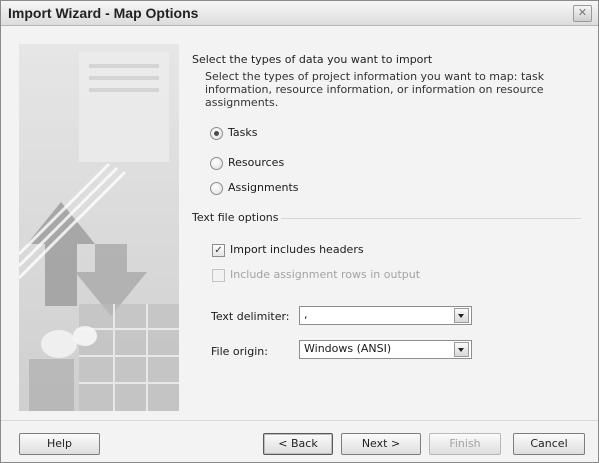 The image size is (599, 463). Describe the element at coordinates (325, 274) in the screenshot. I see `include-assignment-rows-label: Include assignment rows in output` at that location.